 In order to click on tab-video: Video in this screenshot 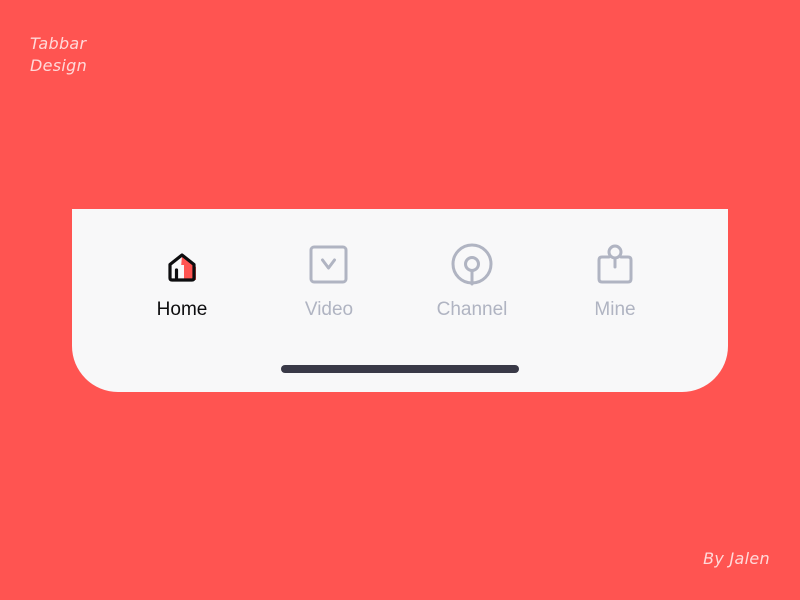, I will do `click(329, 286)`.